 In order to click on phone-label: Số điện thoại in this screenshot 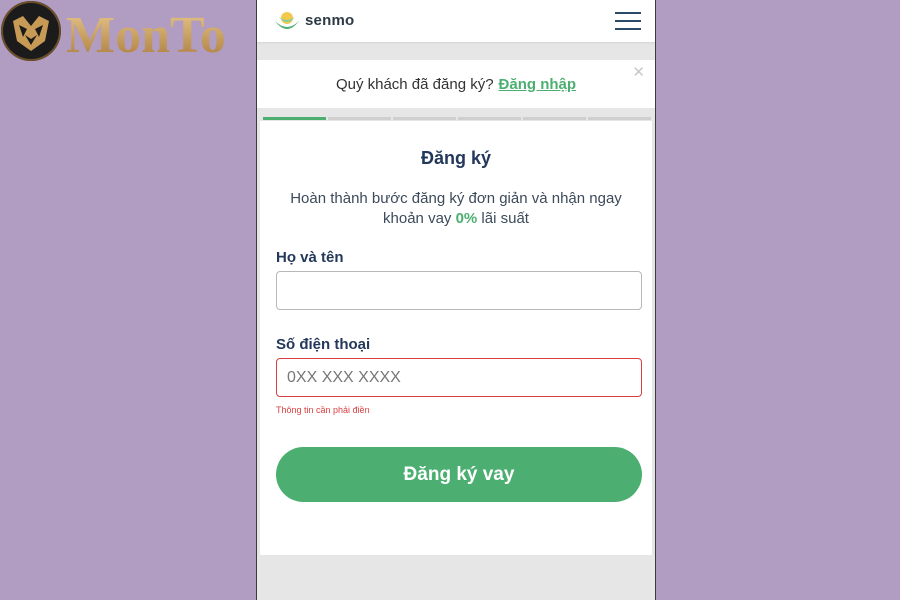, I will do `click(323, 344)`.